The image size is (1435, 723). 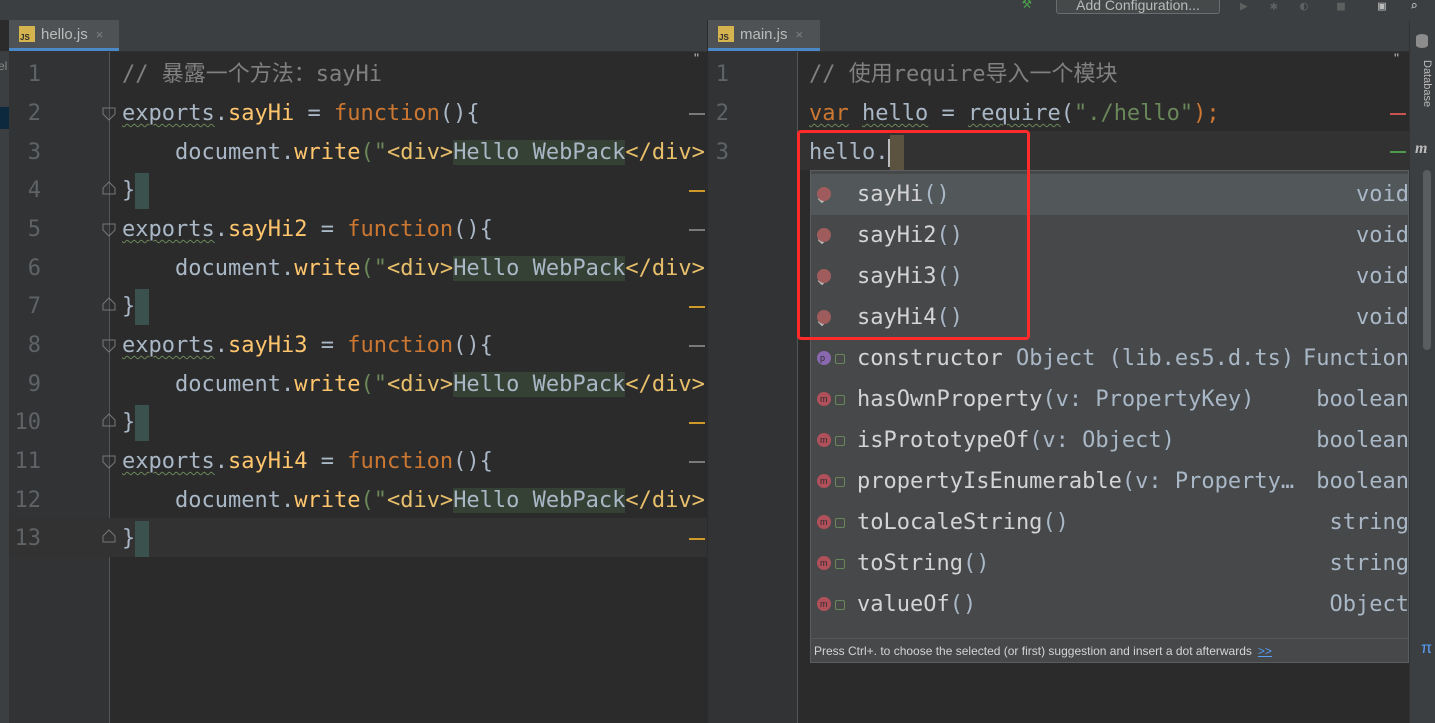 I want to click on database-icon, so click(x=1422, y=41).